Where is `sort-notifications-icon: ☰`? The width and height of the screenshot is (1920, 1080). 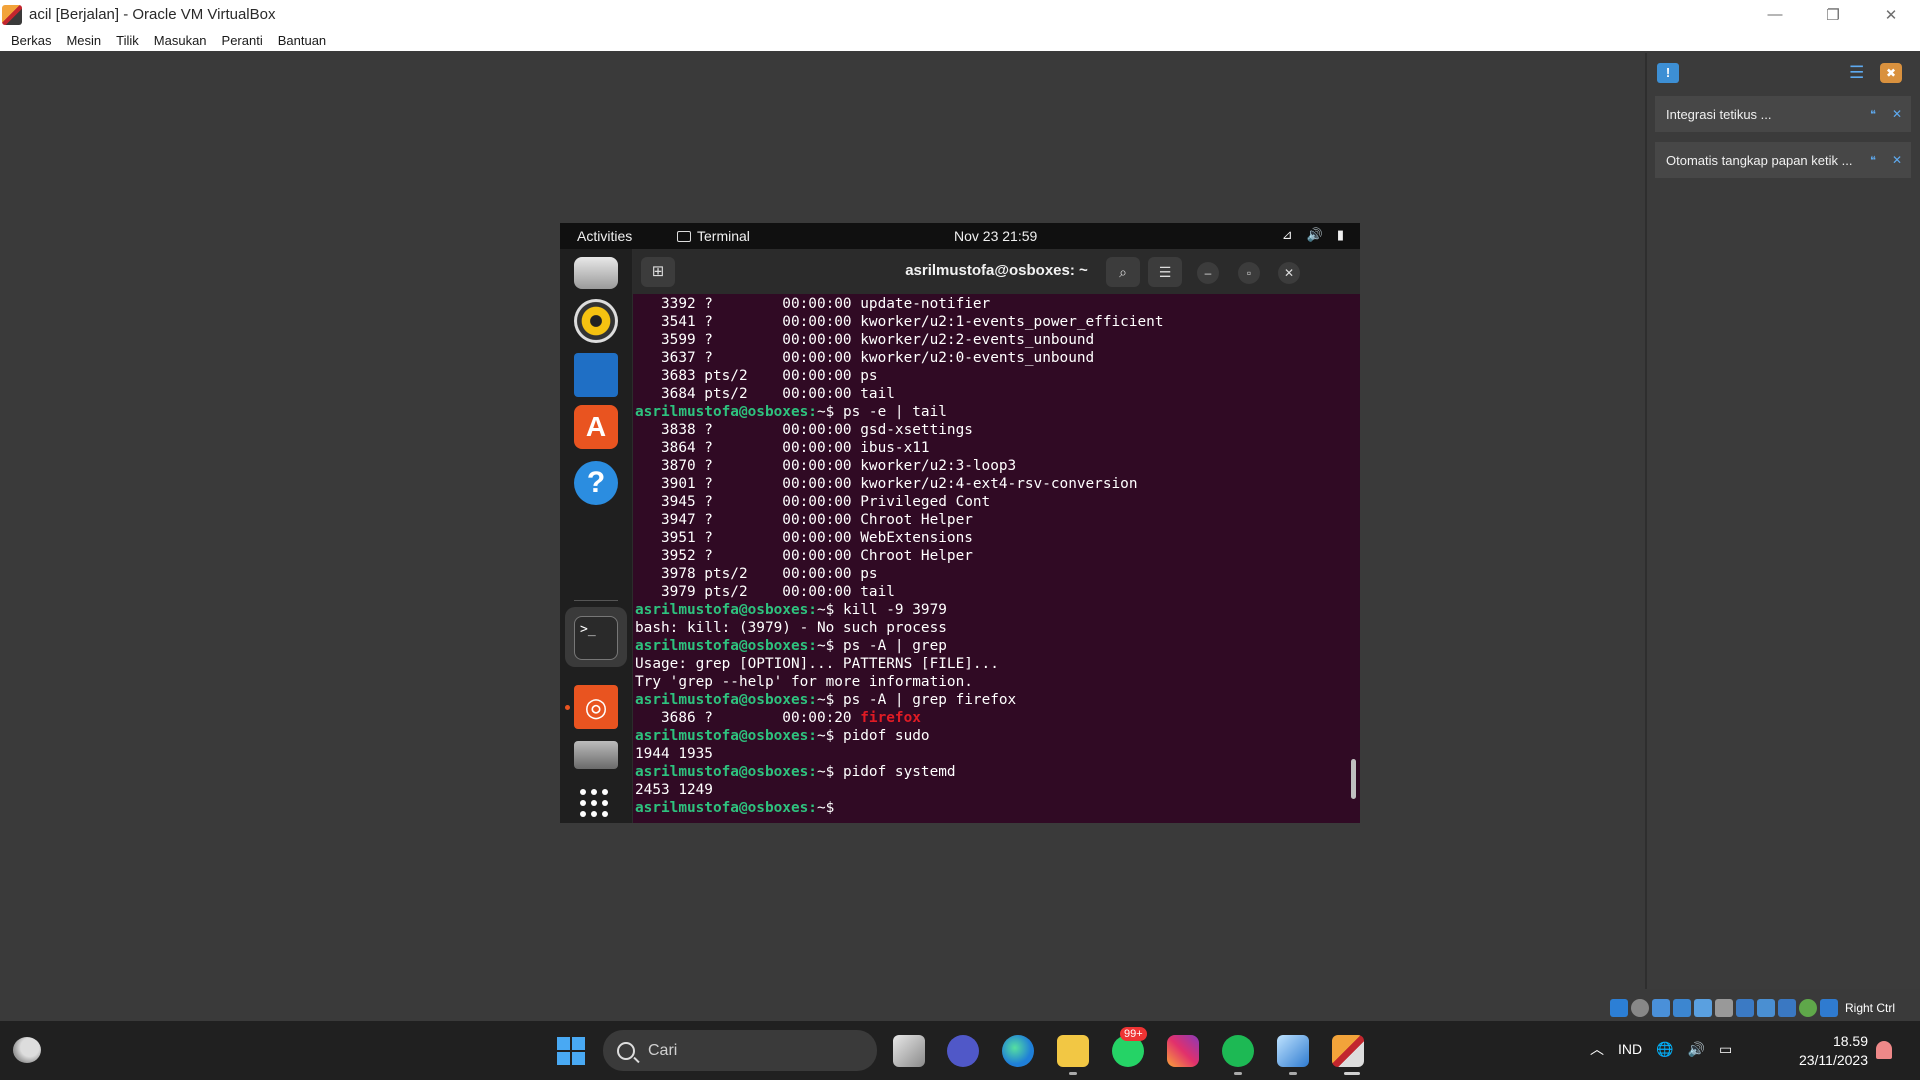
sort-notifications-icon: ☰ is located at coordinates (1859, 73).